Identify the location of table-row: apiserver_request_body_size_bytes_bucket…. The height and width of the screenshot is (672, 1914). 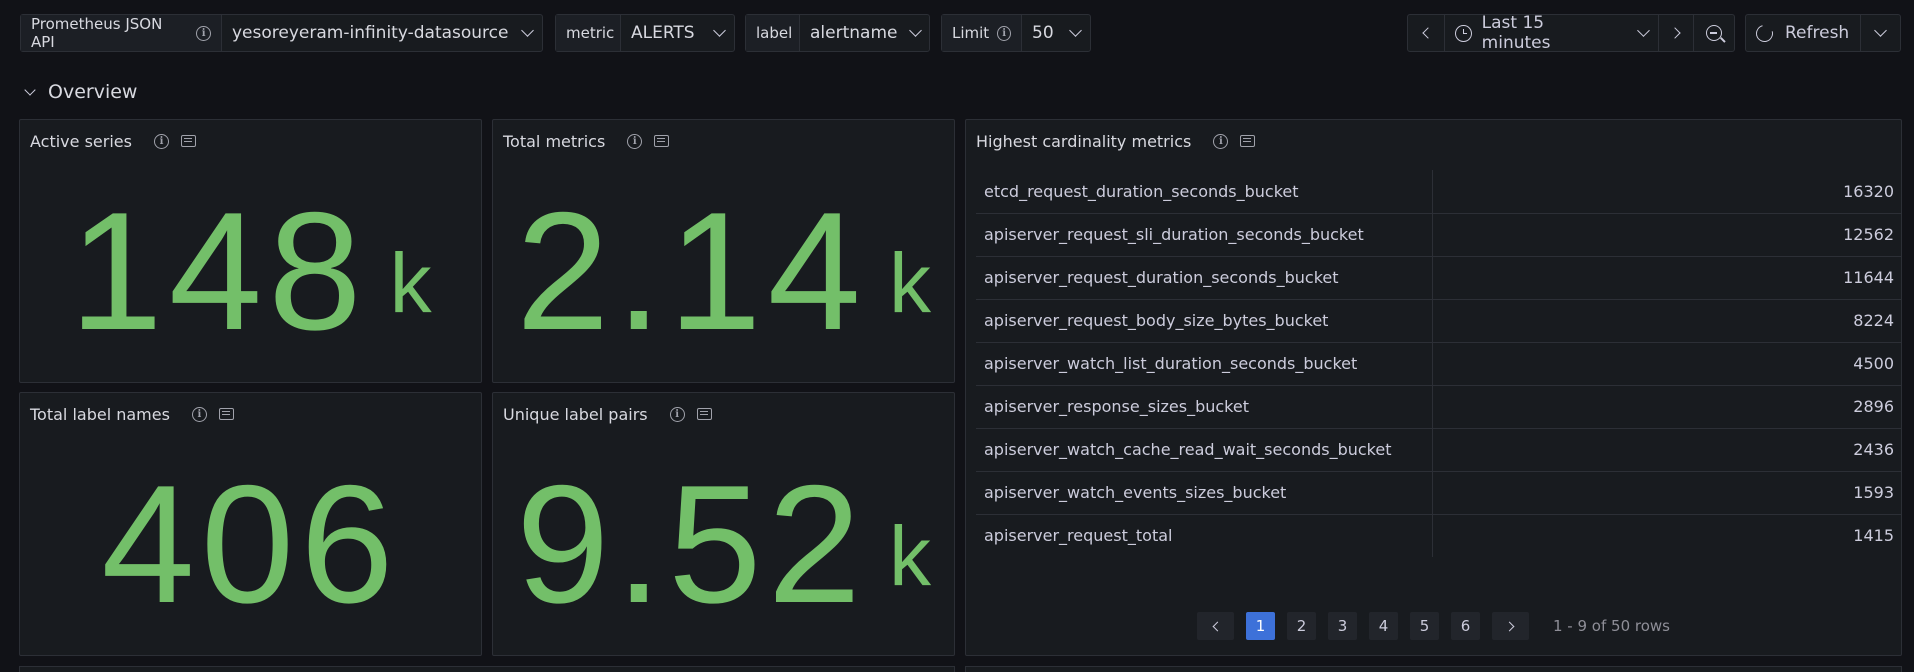
(1439, 321).